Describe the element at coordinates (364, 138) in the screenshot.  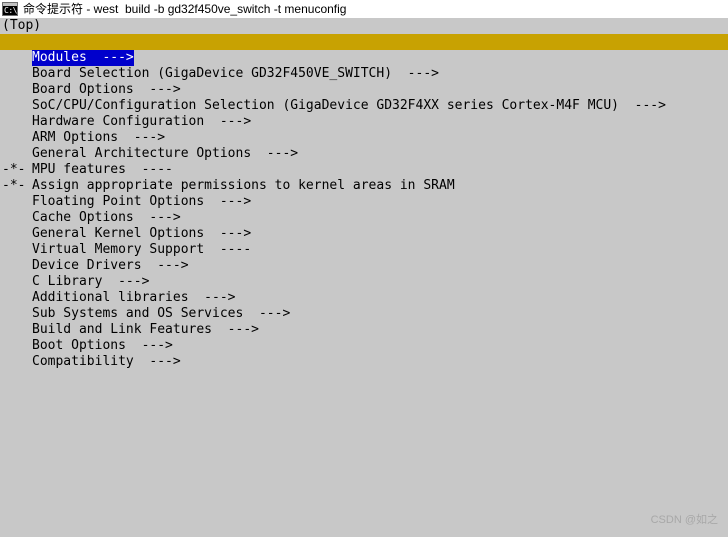
I see `menu-item: ARM Options --->` at that location.